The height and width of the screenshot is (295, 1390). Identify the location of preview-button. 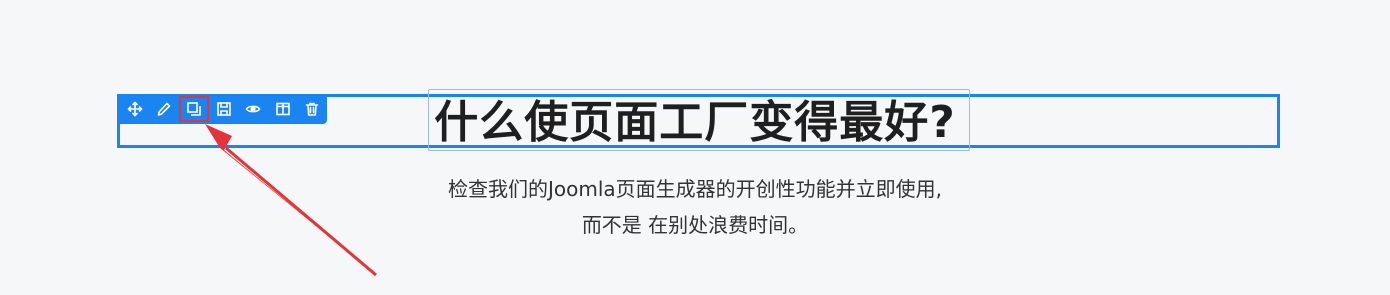
(253, 109).